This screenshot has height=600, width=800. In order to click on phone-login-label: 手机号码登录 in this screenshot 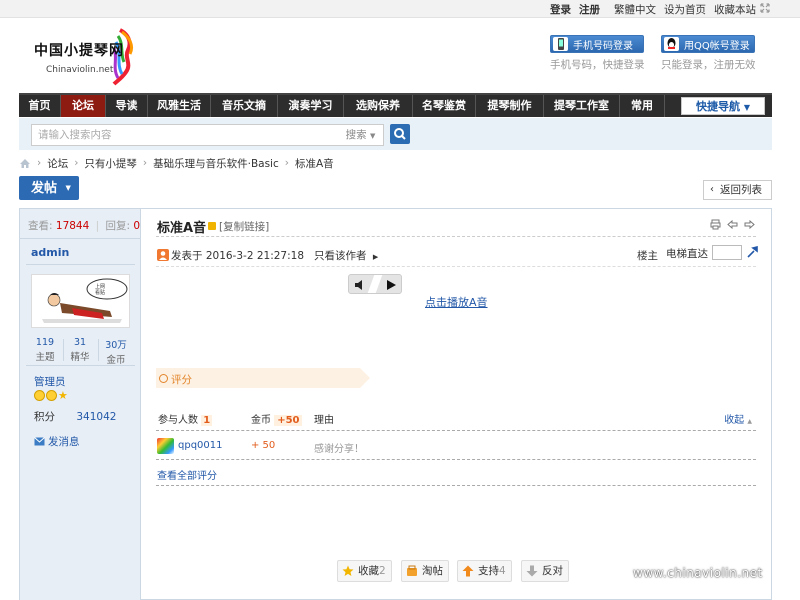, I will do `click(603, 46)`.